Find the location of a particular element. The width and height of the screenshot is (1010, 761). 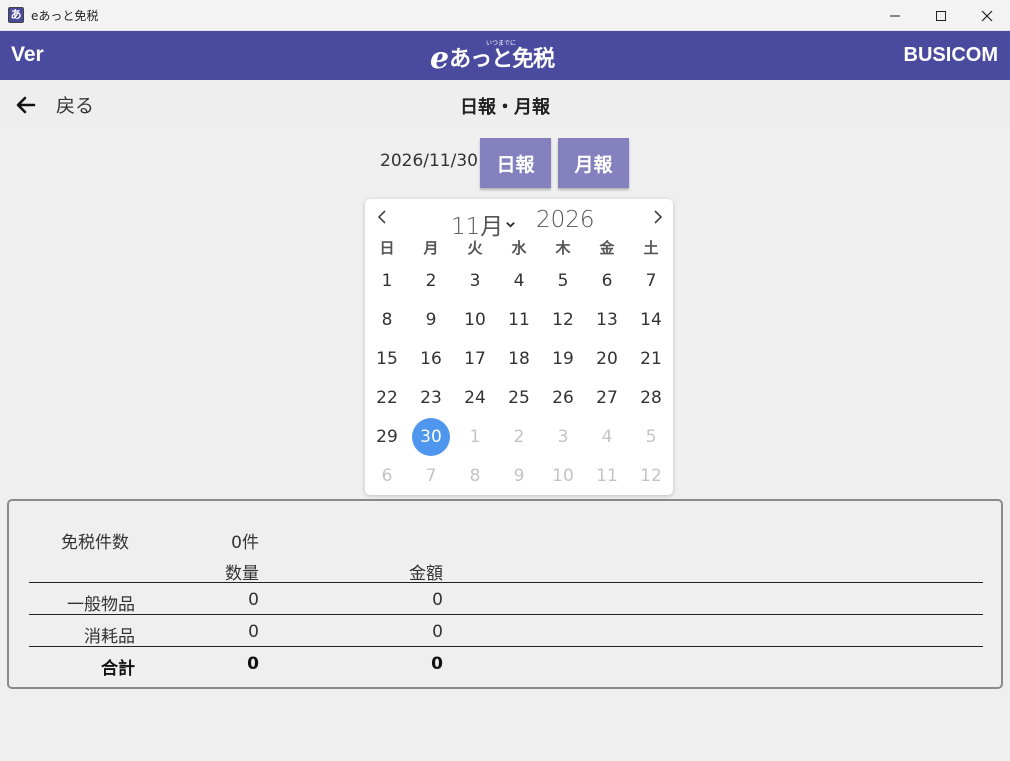

day-number: 19 is located at coordinates (563, 358).